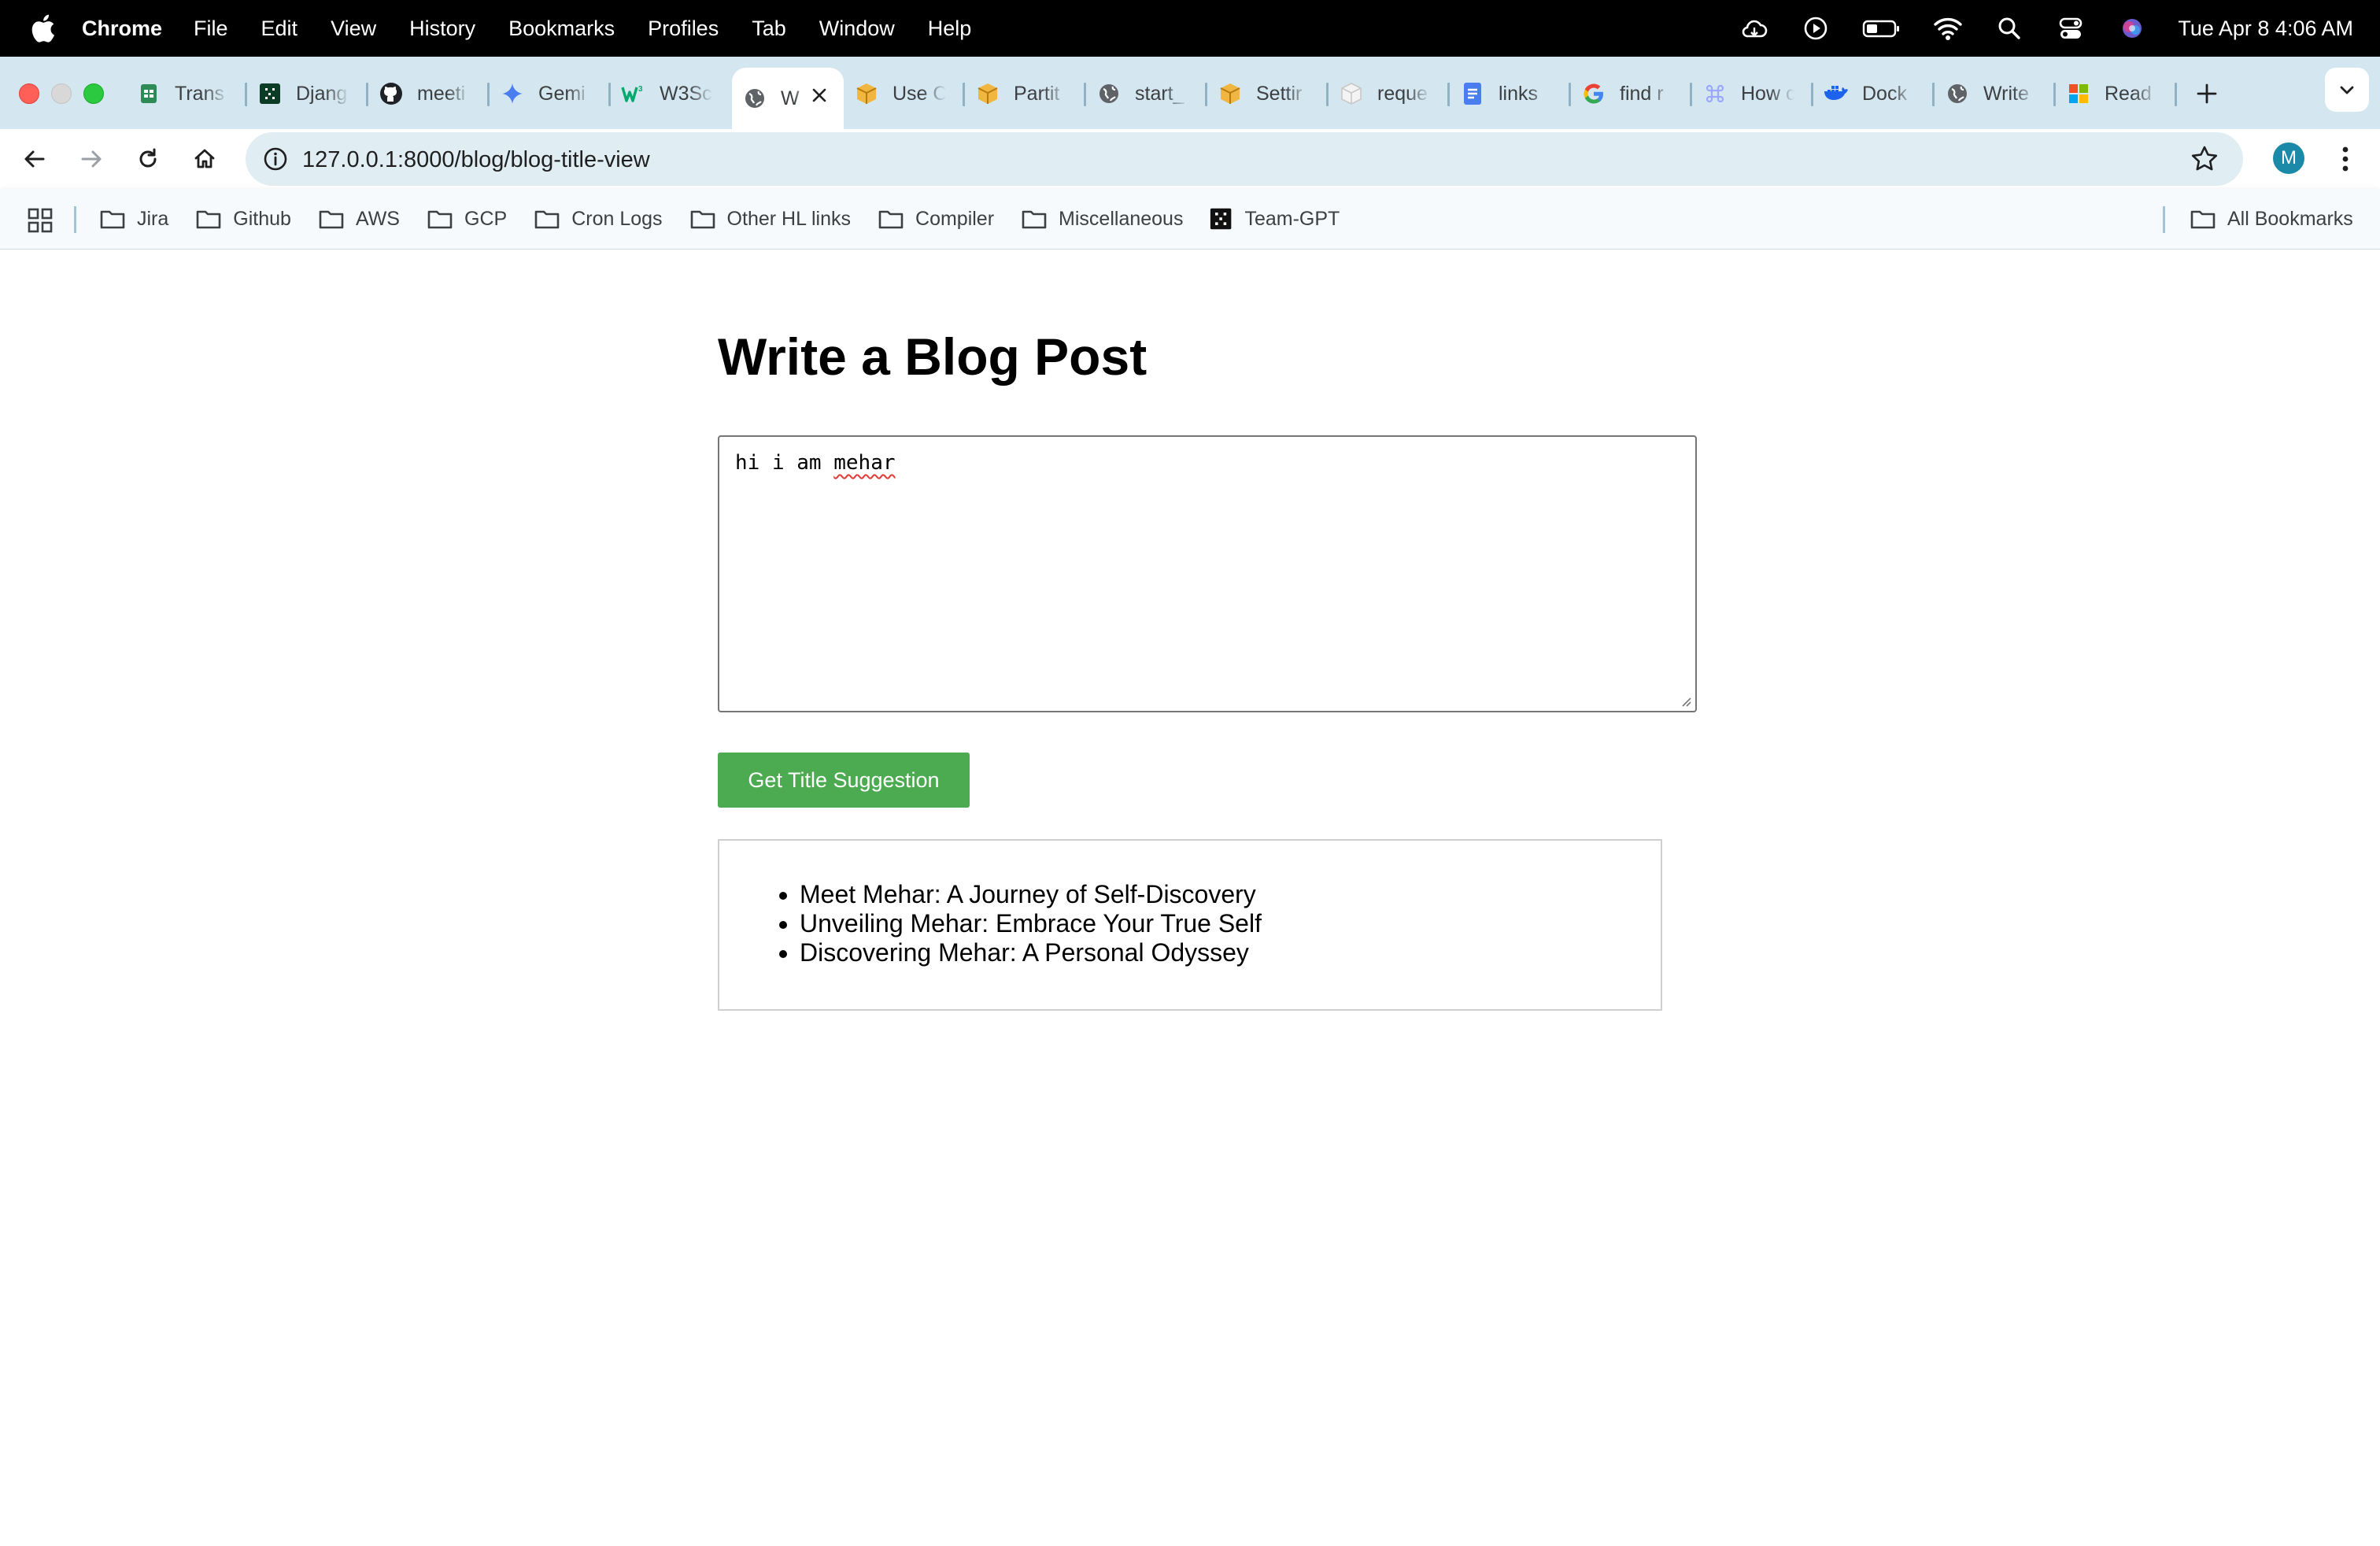 This screenshot has width=2380, height=1546. What do you see at coordinates (1031, 894) in the screenshot?
I see `list-item: Meet Mehar: A Journey of Self-Discovery` at bounding box center [1031, 894].